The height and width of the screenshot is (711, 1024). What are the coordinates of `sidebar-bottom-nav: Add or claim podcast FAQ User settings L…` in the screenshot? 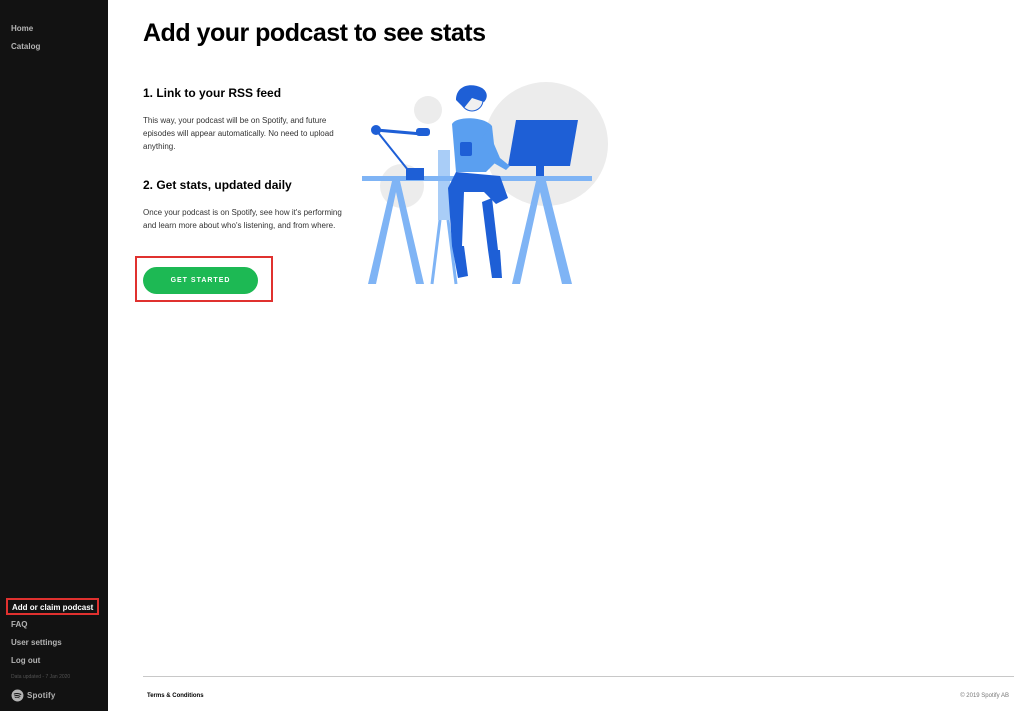 It's located at (53, 639).